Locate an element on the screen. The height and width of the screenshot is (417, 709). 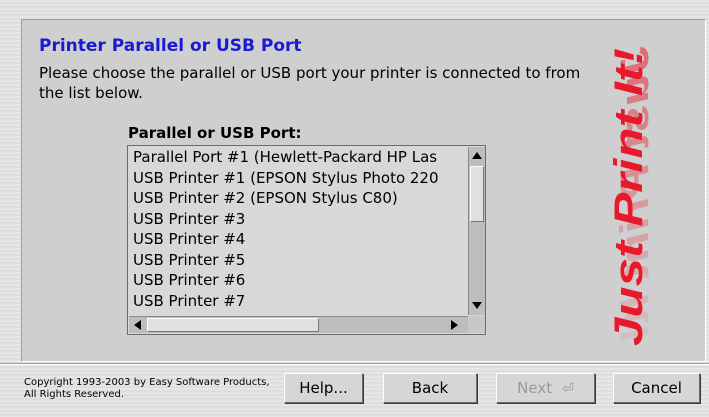
scroll-up-arrow-icon is located at coordinates (477, 155).